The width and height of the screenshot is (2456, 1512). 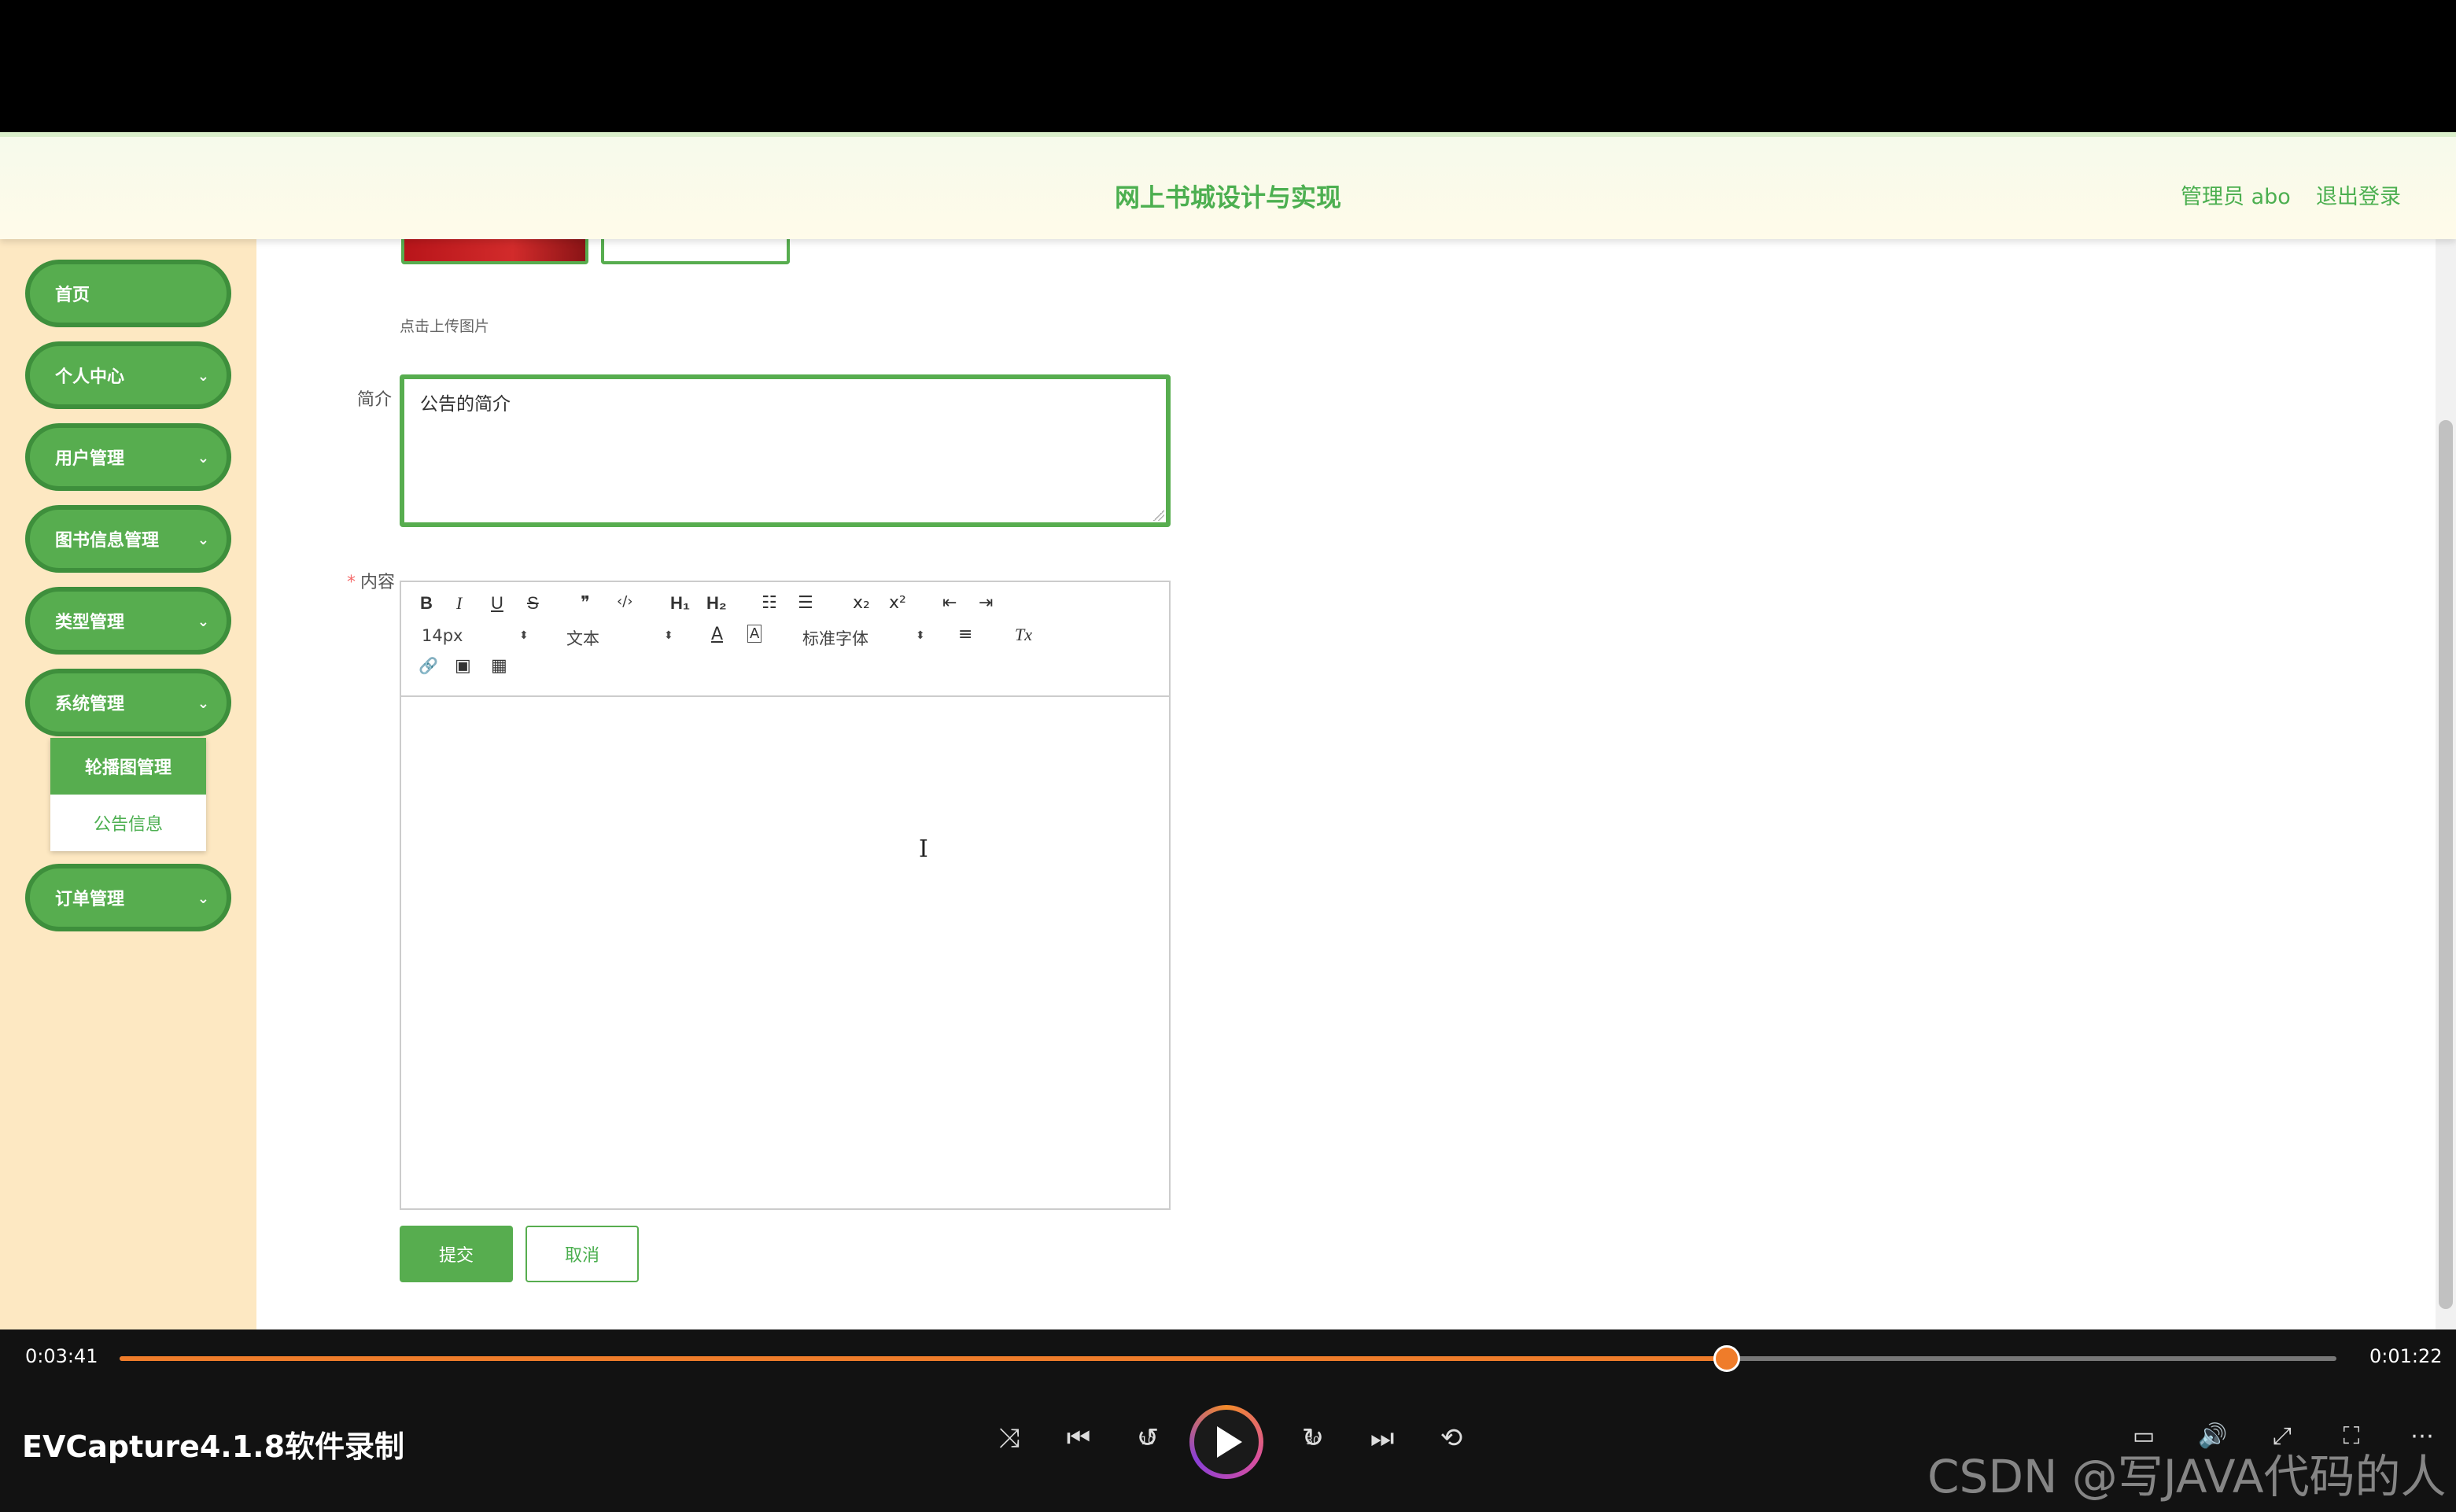 I want to click on rich-text-editor: B I U S ❞ ‹/› H₁ H₂ ☷ ☰ x₂ x² ⇤ ⇥ 14px ⬍, so click(x=786, y=895).